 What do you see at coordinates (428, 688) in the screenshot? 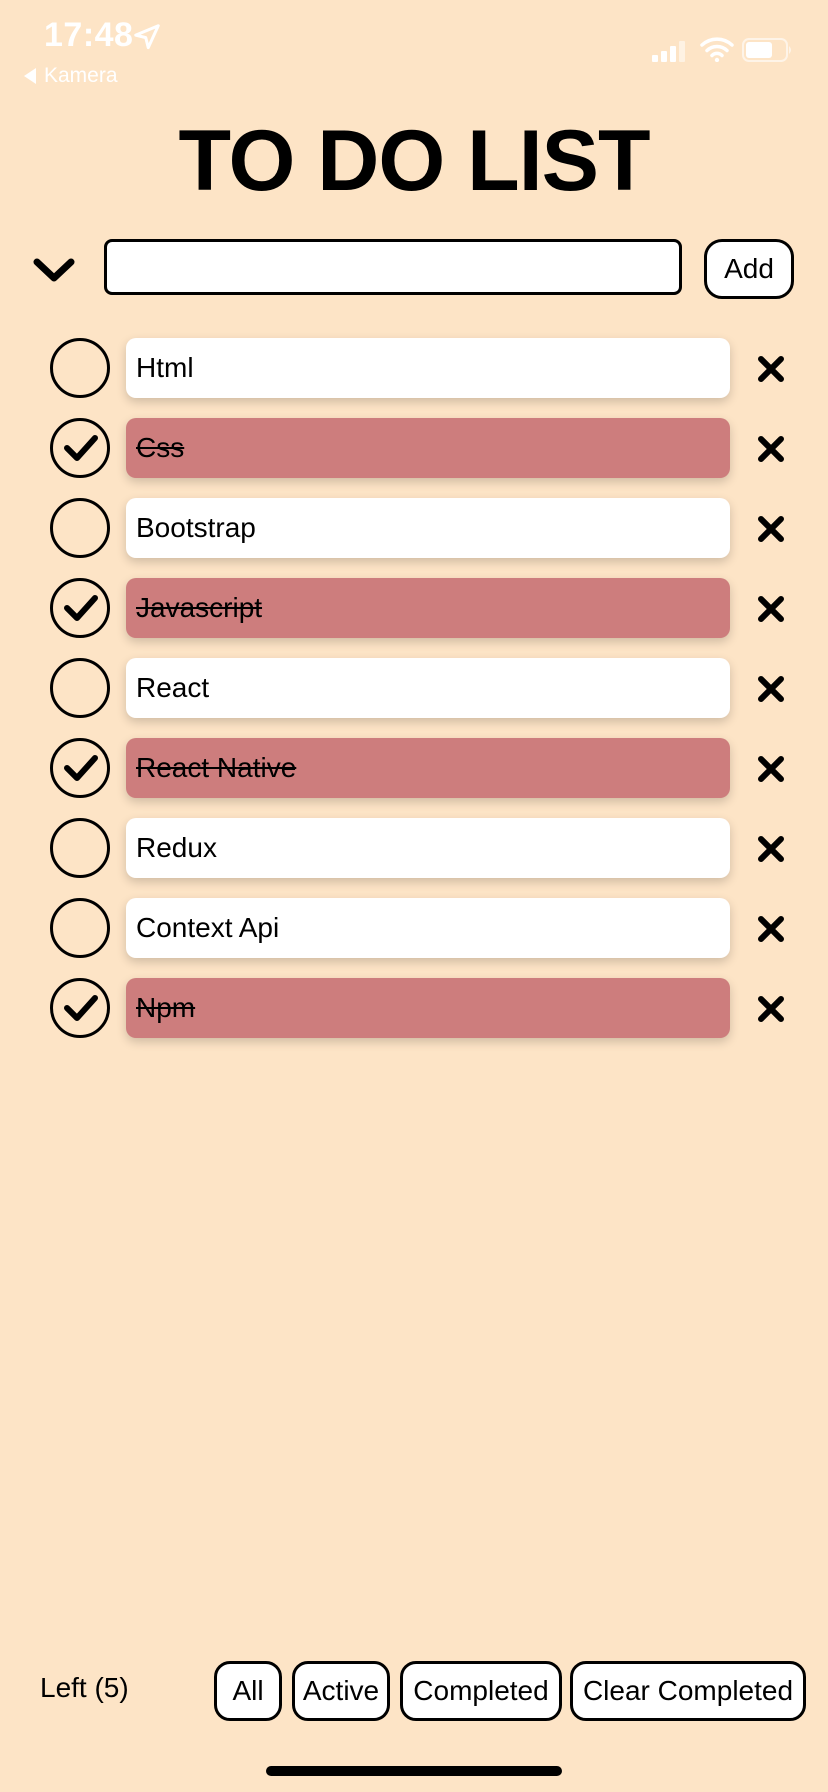
I see `todo-text: React` at bounding box center [428, 688].